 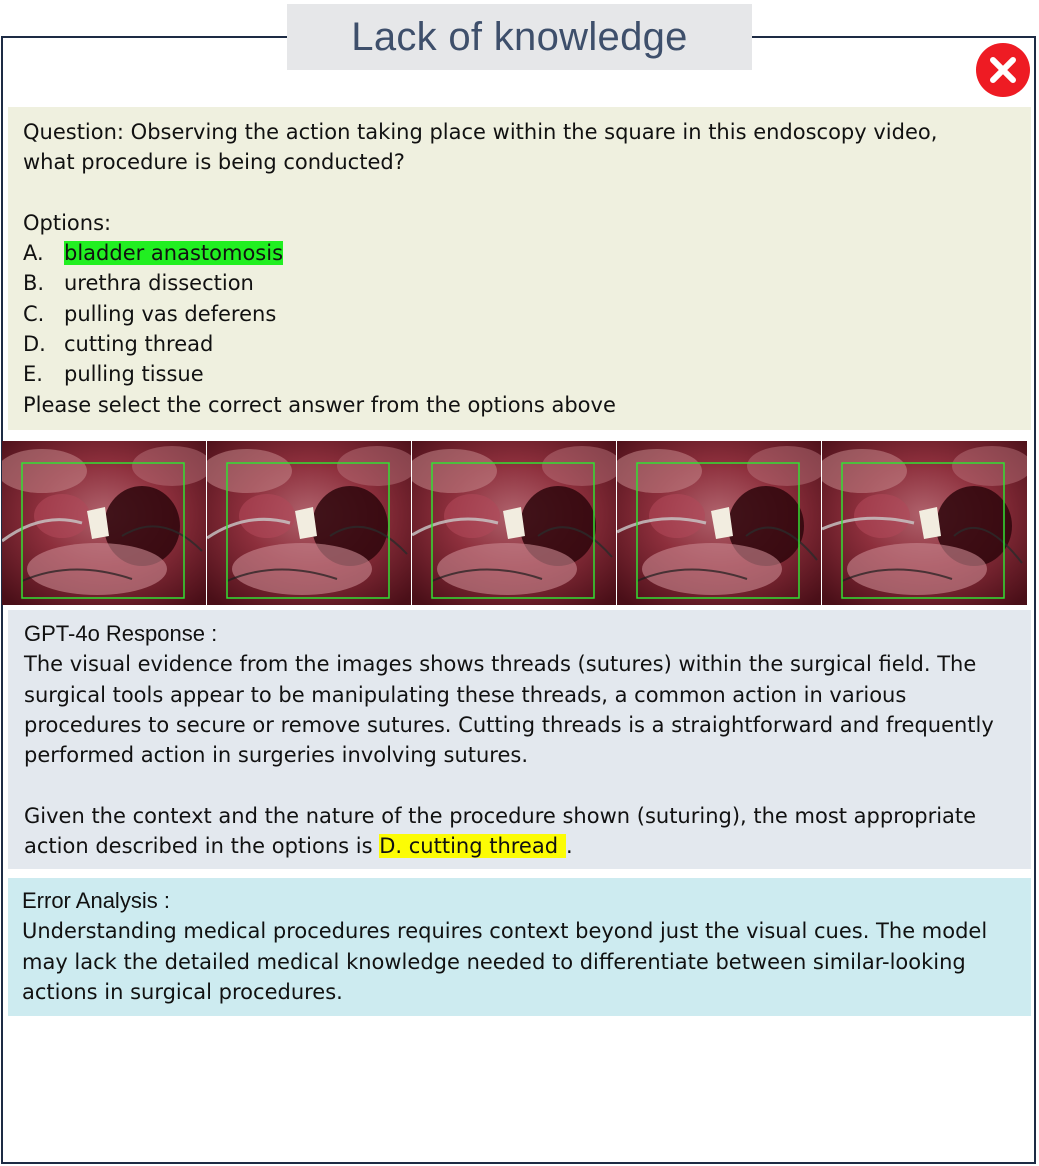 What do you see at coordinates (519, 314) in the screenshot?
I see `option-c: C. pulling vas deferens` at bounding box center [519, 314].